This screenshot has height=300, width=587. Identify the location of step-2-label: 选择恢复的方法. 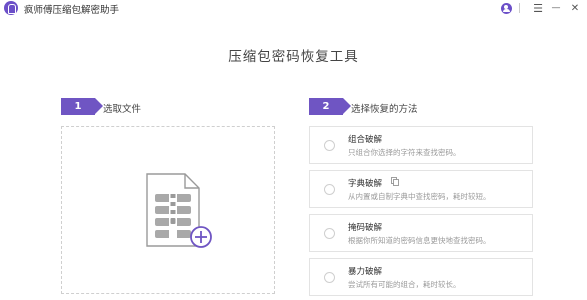
(384, 109).